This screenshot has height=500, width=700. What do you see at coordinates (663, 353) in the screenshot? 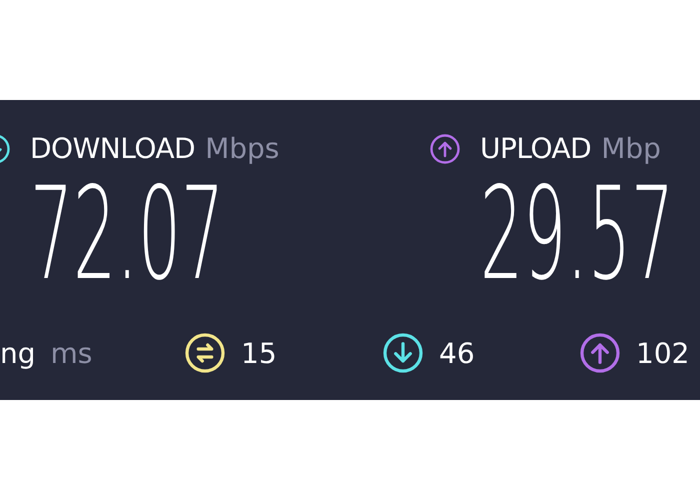
I see `latency-value: 102` at bounding box center [663, 353].